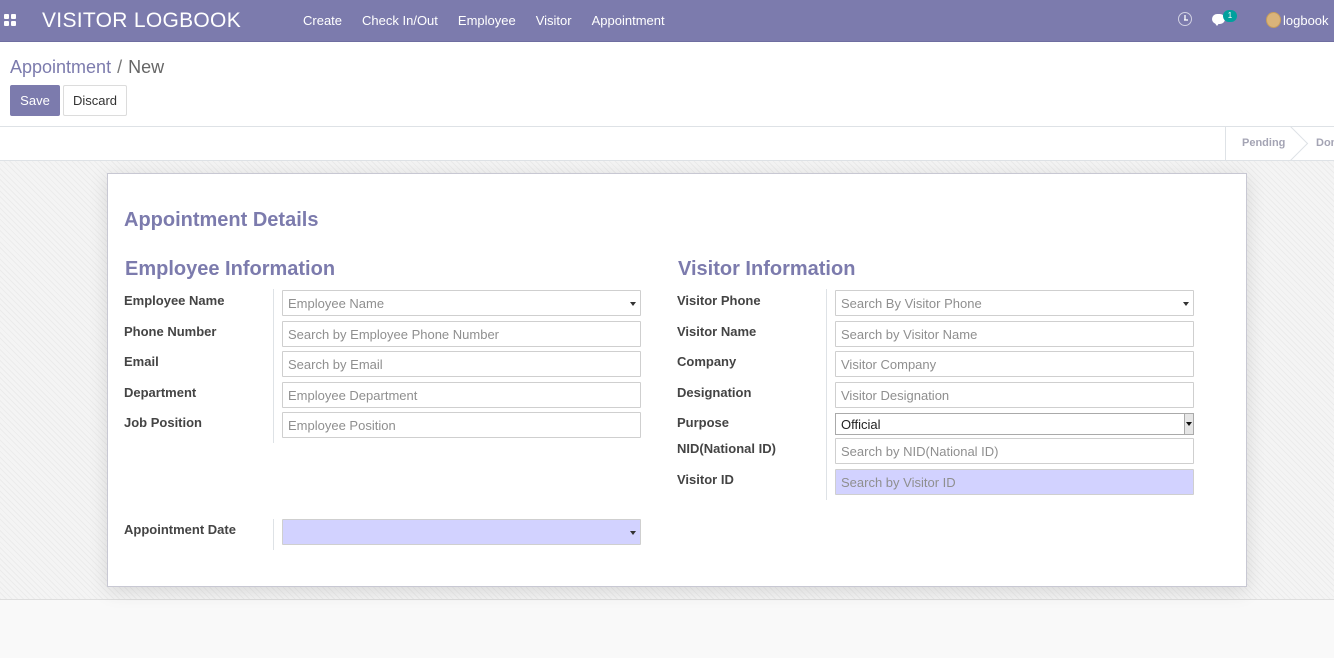 Image resolution: width=1334 pixels, height=658 pixels. I want to click on company-field, so click(1014, 364).